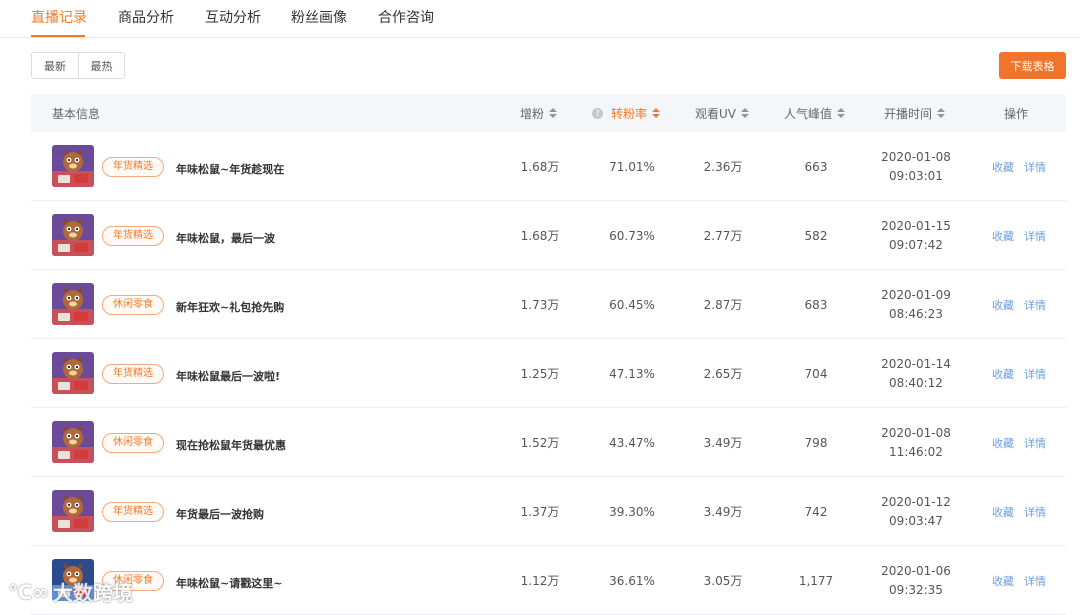 The height and width of the screenshot is (615, 1080). Describe the element at coordinates (540, 19) in the screenshot. I see `tab-bar: 直播记录 商品分析 互动分析 粉丝画像 合作咨询` at that location.